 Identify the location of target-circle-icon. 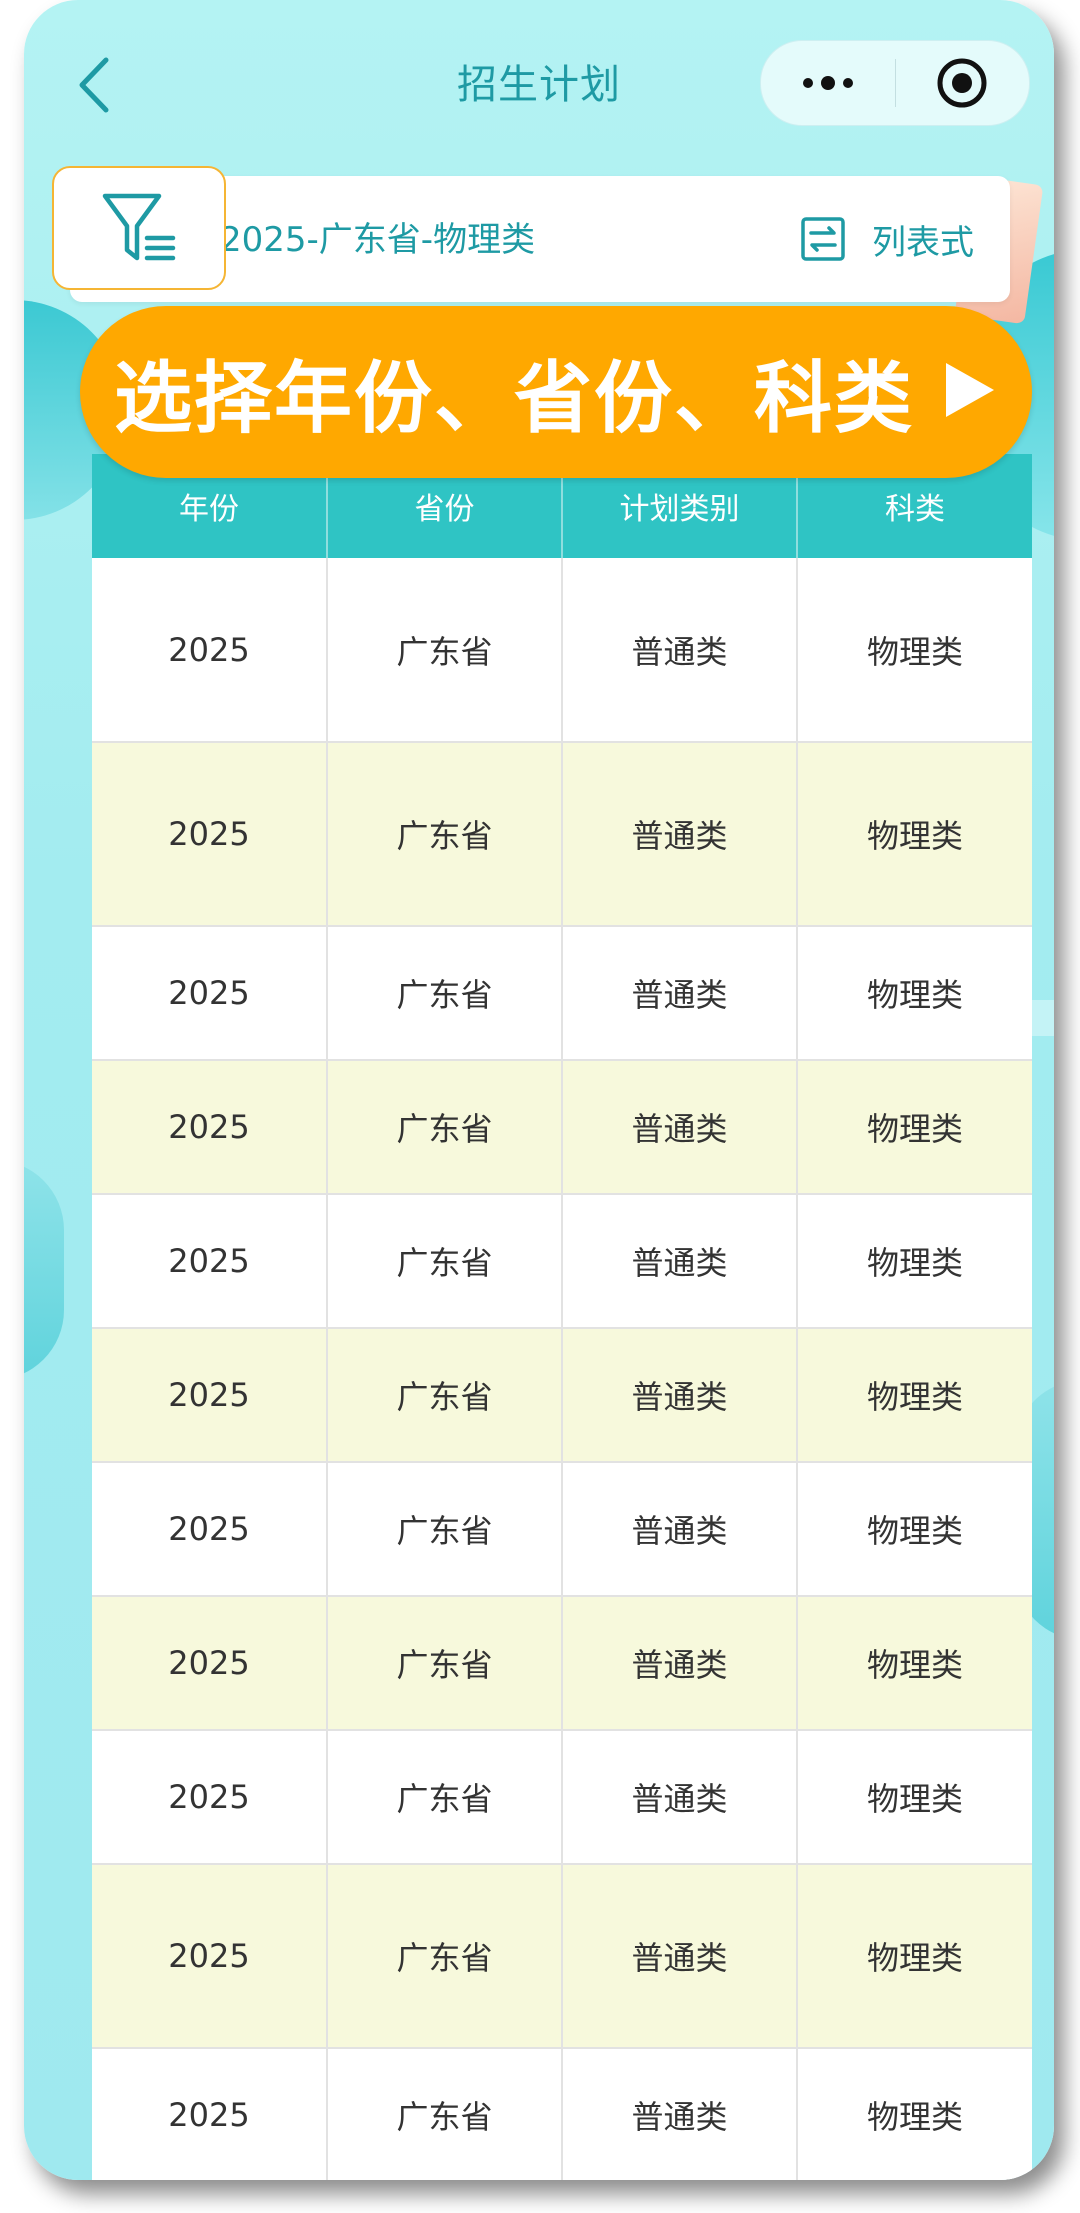
(962, 83).